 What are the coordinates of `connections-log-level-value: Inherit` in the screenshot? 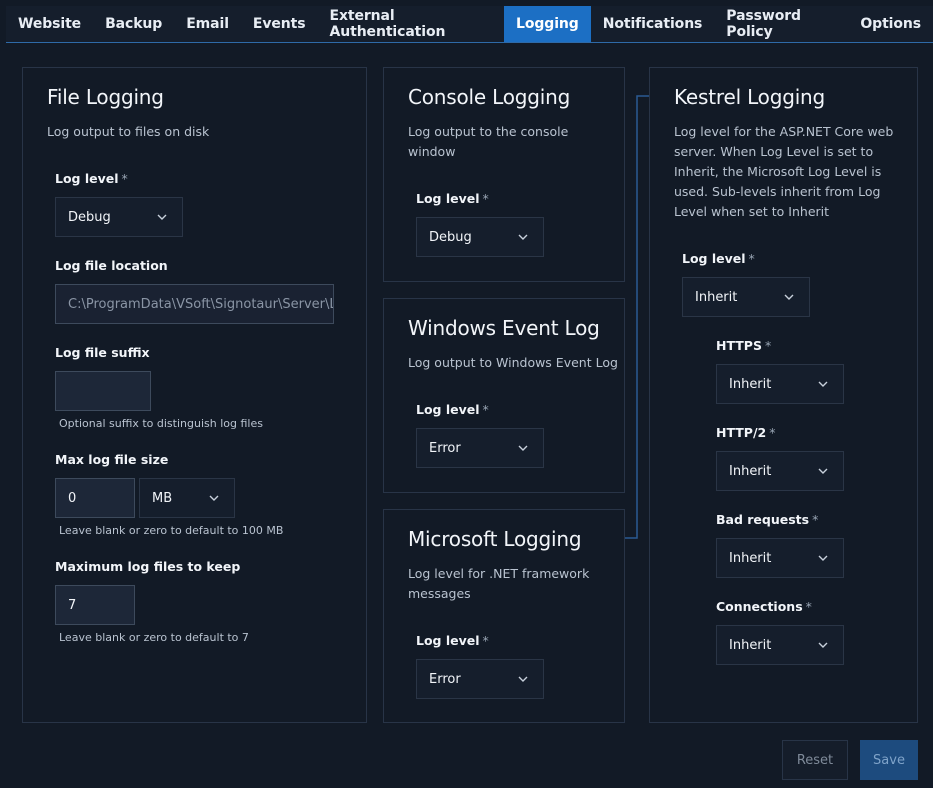 It's located at (750, 645).